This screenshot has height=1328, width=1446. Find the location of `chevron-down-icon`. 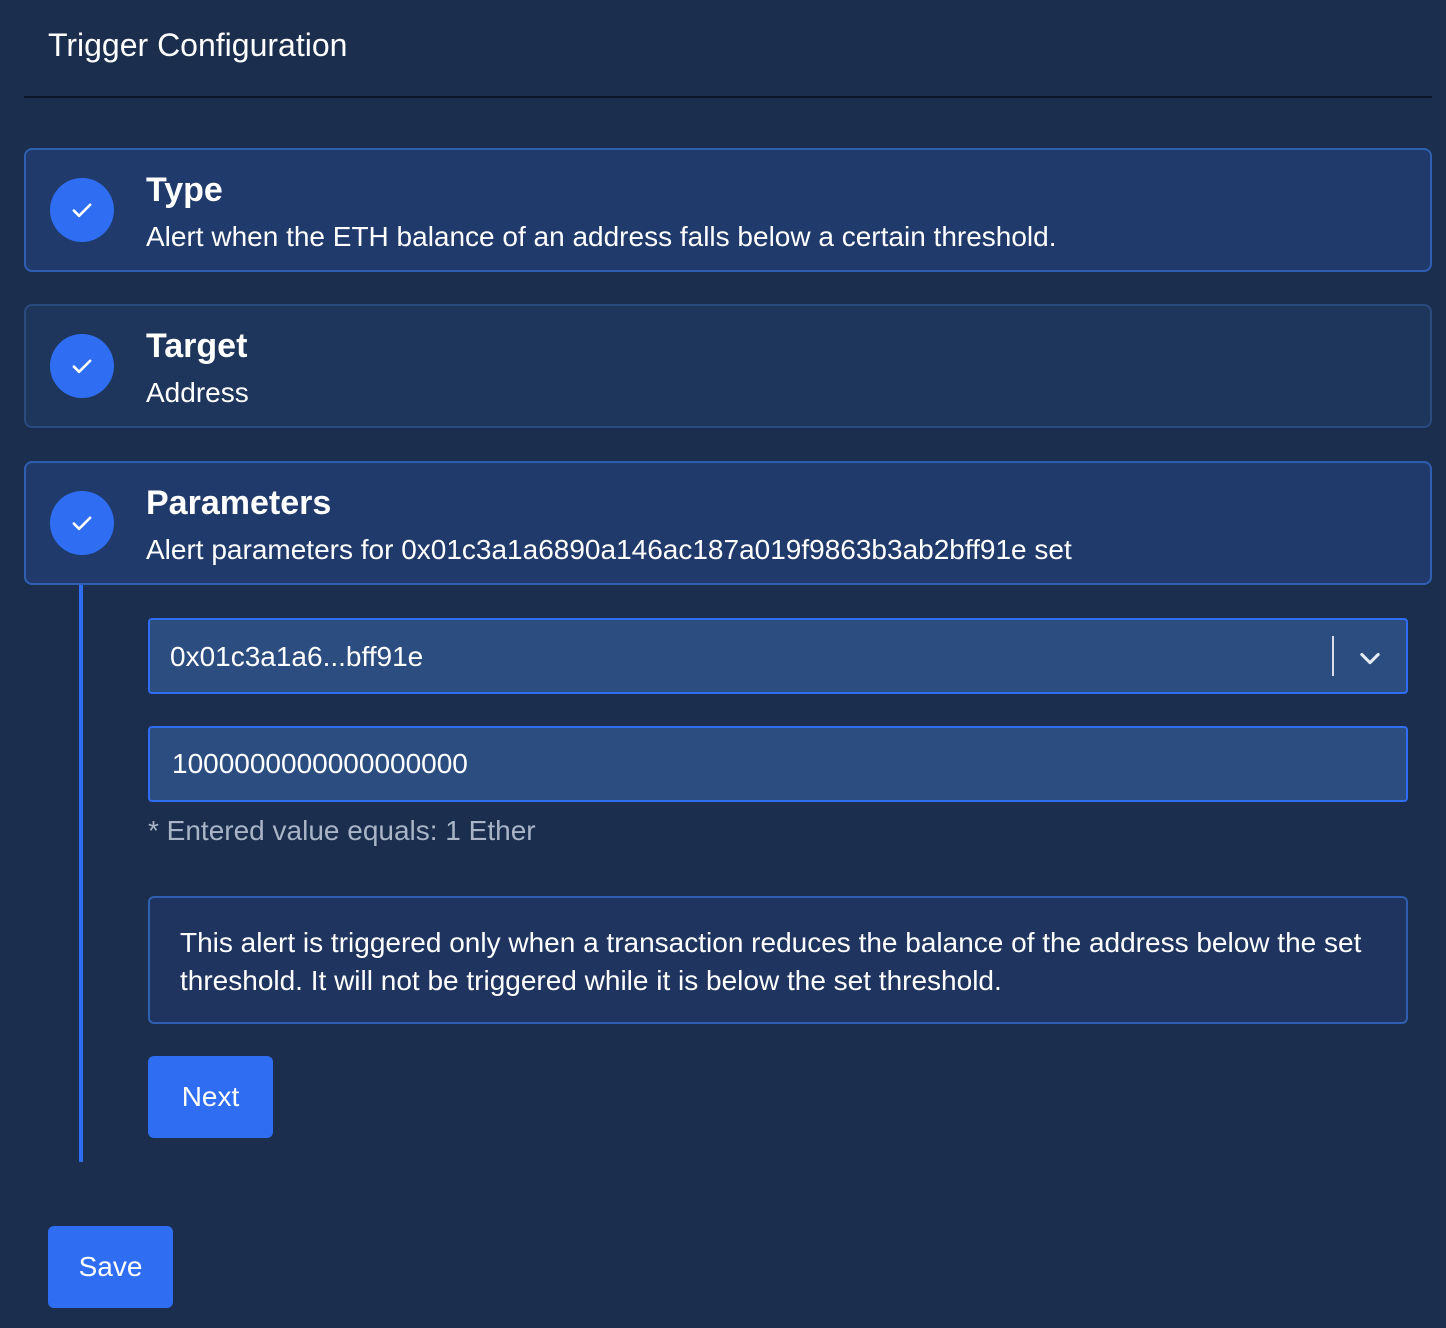

chevron-down-icon is located at coordinates (1370, 658).